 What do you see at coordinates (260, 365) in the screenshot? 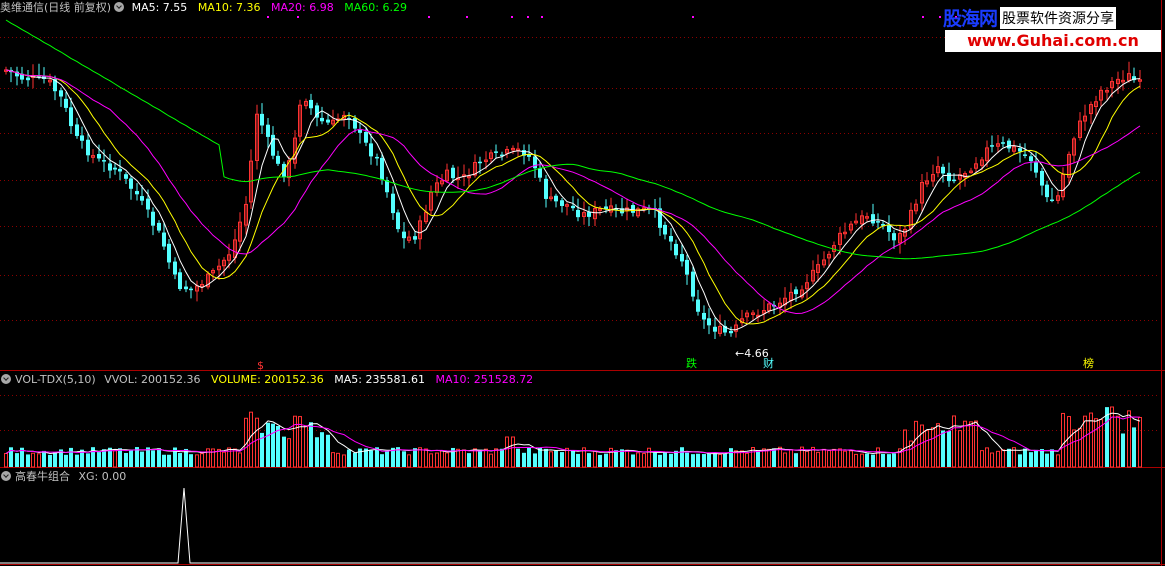
I see `signal-s1: $` at bounding box center [260, 365].